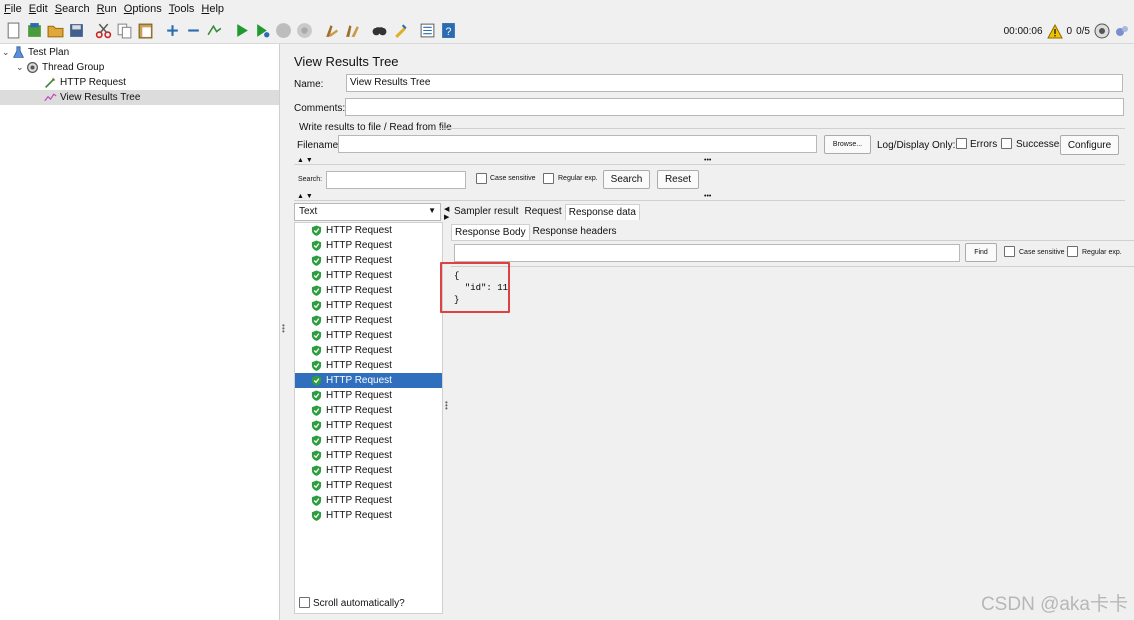 This screenshot has height=620, width=1134. What do you see at coordinates (490, 232) in the screenshot?
I see `subtab-response-body: Response Body` at bounding box center [490, 232].